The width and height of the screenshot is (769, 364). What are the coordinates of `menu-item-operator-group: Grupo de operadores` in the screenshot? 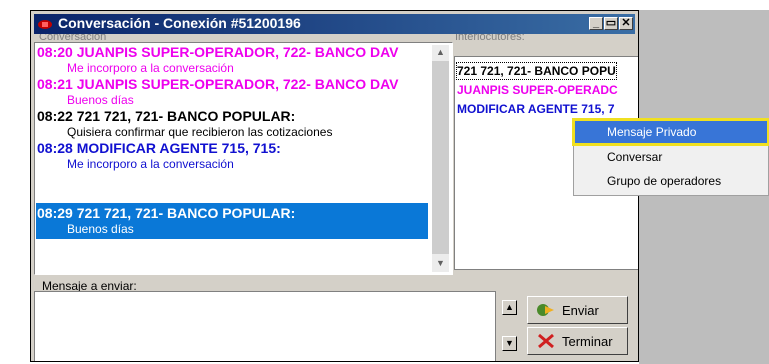 It's located at (671, 181).